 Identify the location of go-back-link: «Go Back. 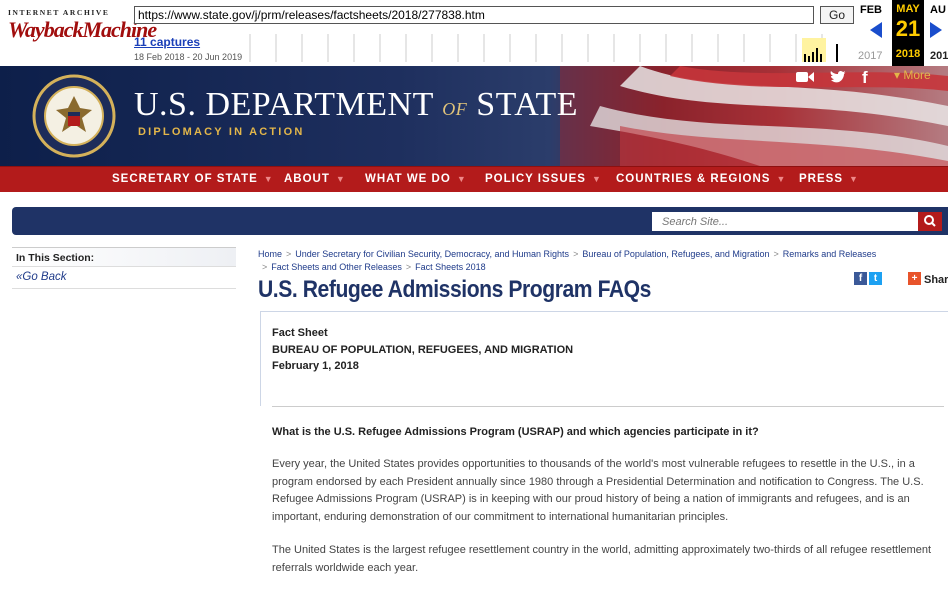
(41, 277).